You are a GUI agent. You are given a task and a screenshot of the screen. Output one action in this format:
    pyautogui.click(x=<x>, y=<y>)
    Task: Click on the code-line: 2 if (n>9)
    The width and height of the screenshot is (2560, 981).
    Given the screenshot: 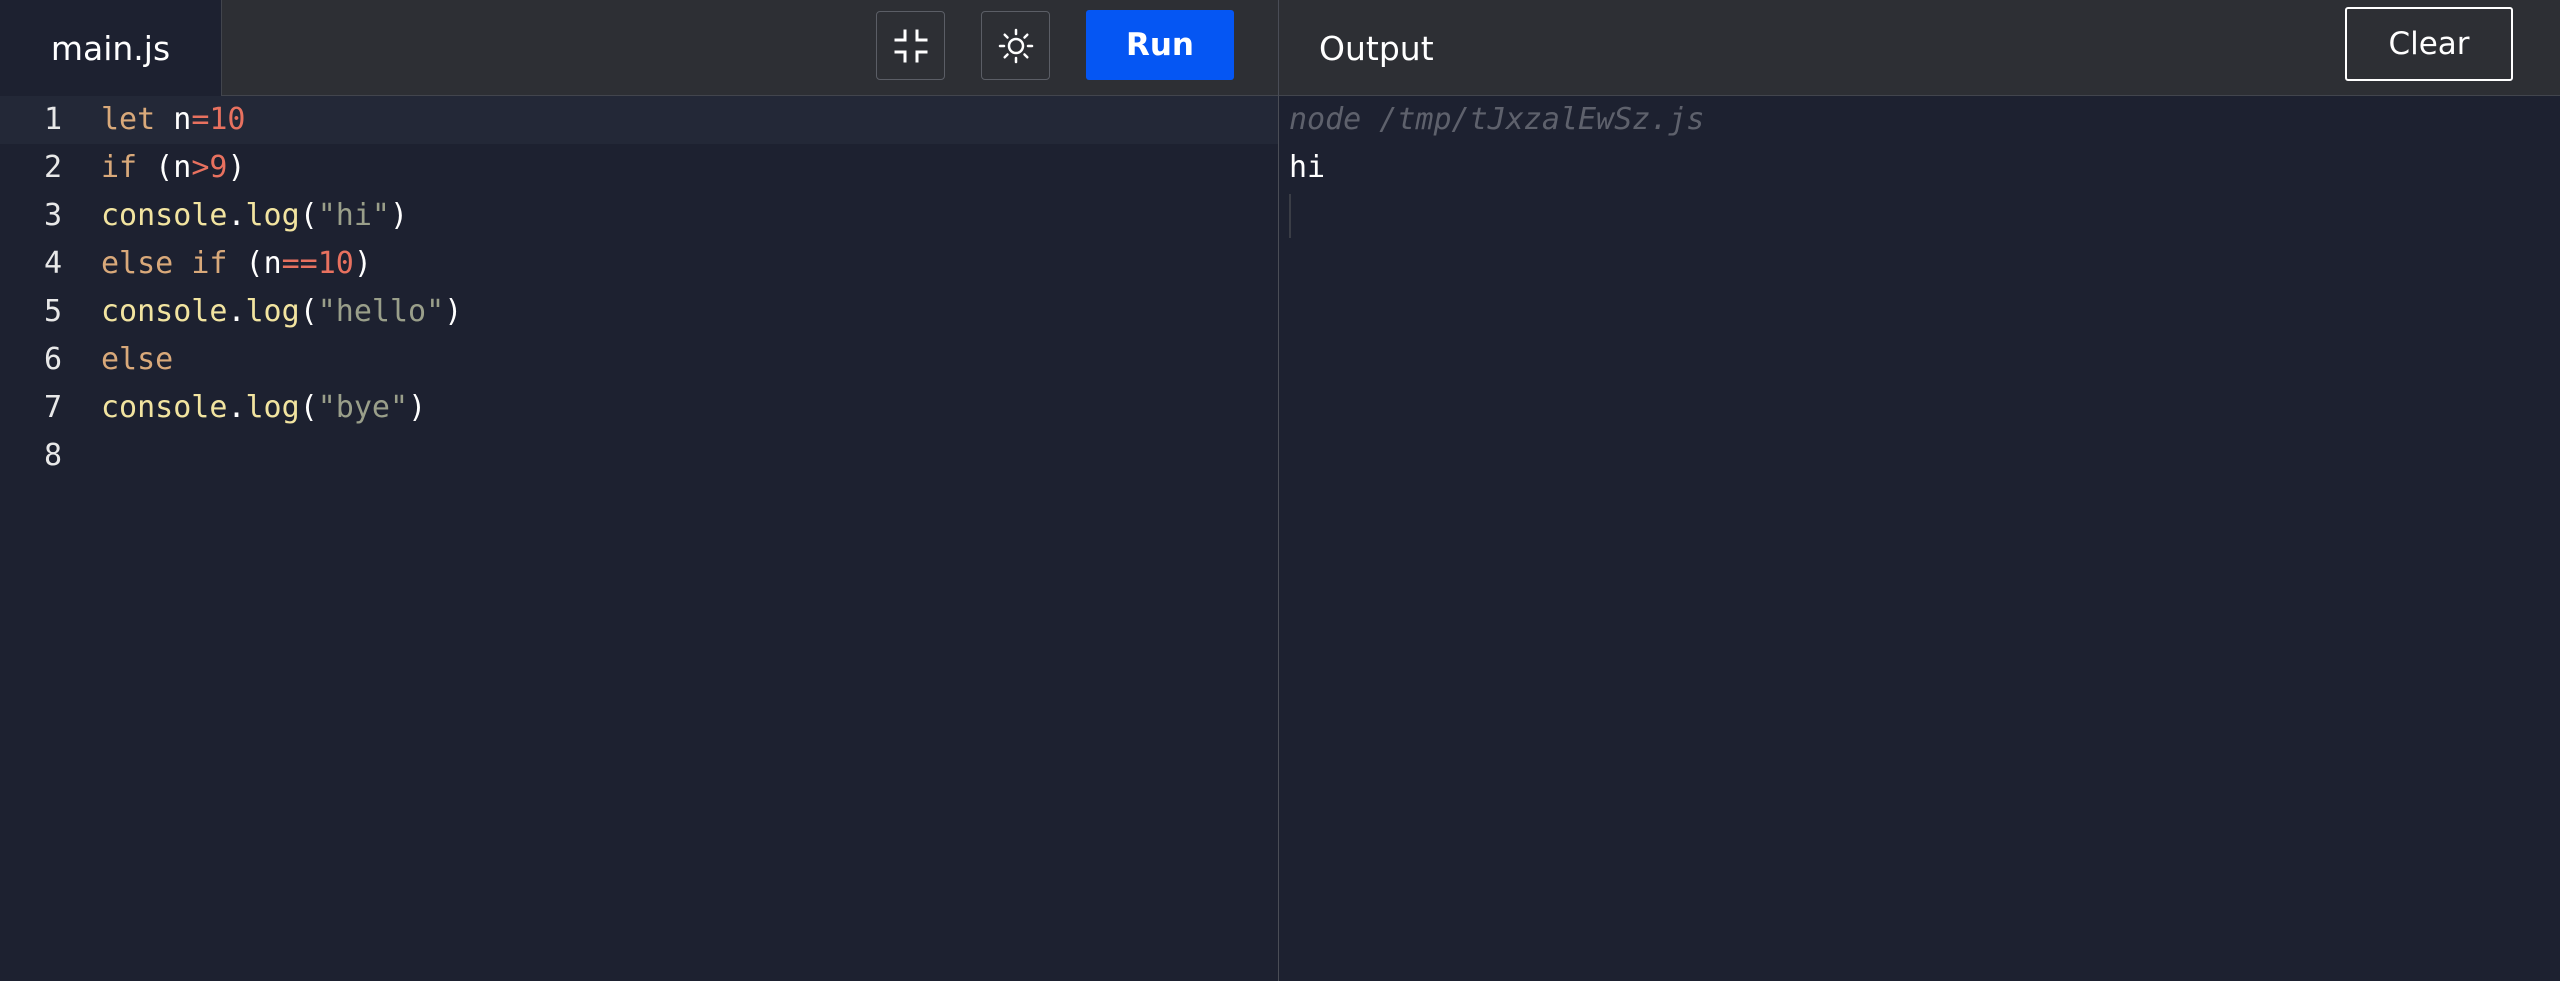 What is the action you would take?
    pyautogui.click(x=639, y=168)
    